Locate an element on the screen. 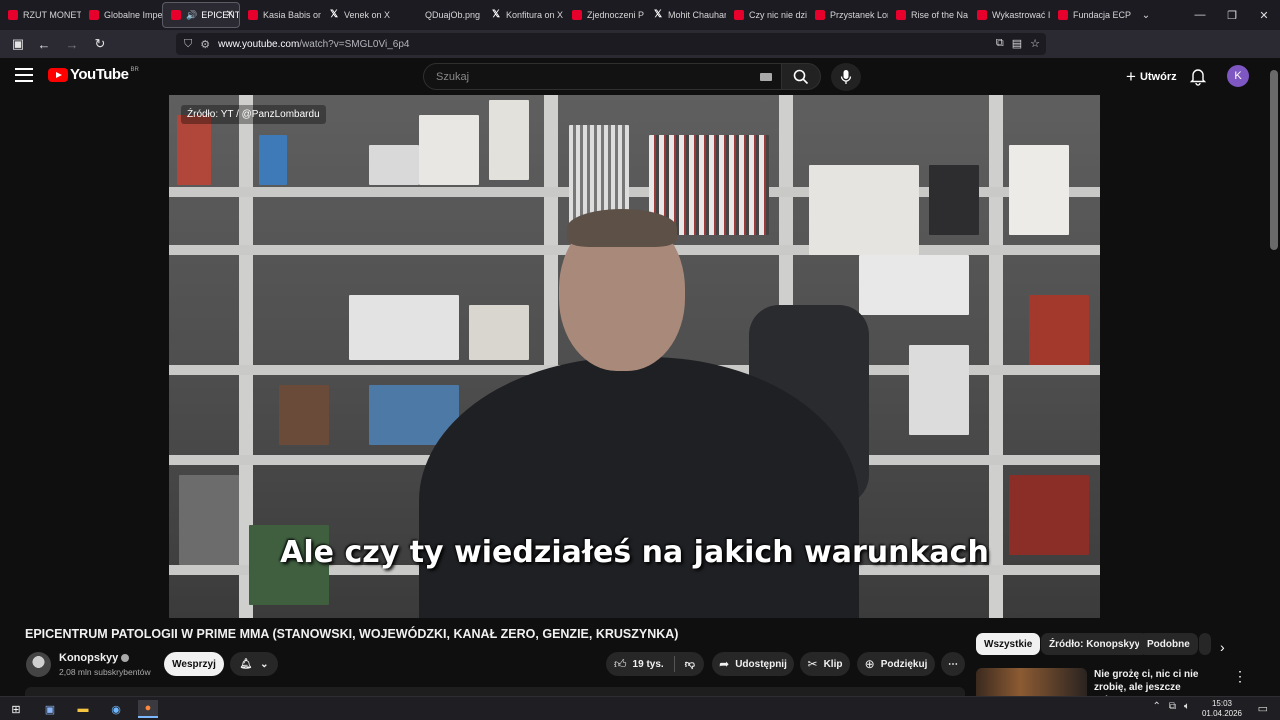  keyboard-icon is located at coordinates (766, 77).